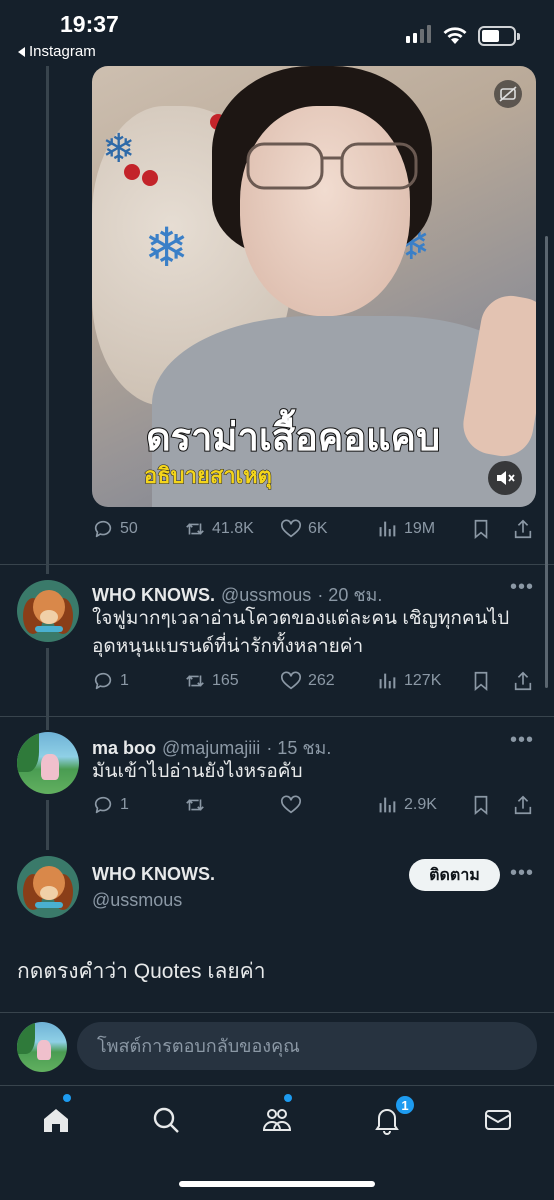  I want to click on tab-communities, so click(277, 1120).